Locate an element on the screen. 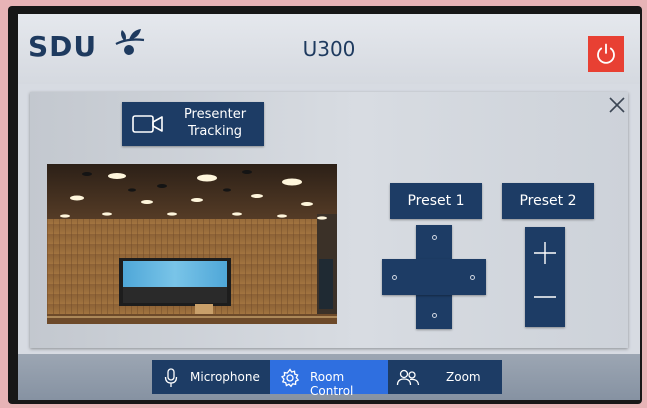  presenter-tracking-button: Presenter Tracking is located at coordinates (193, 124).